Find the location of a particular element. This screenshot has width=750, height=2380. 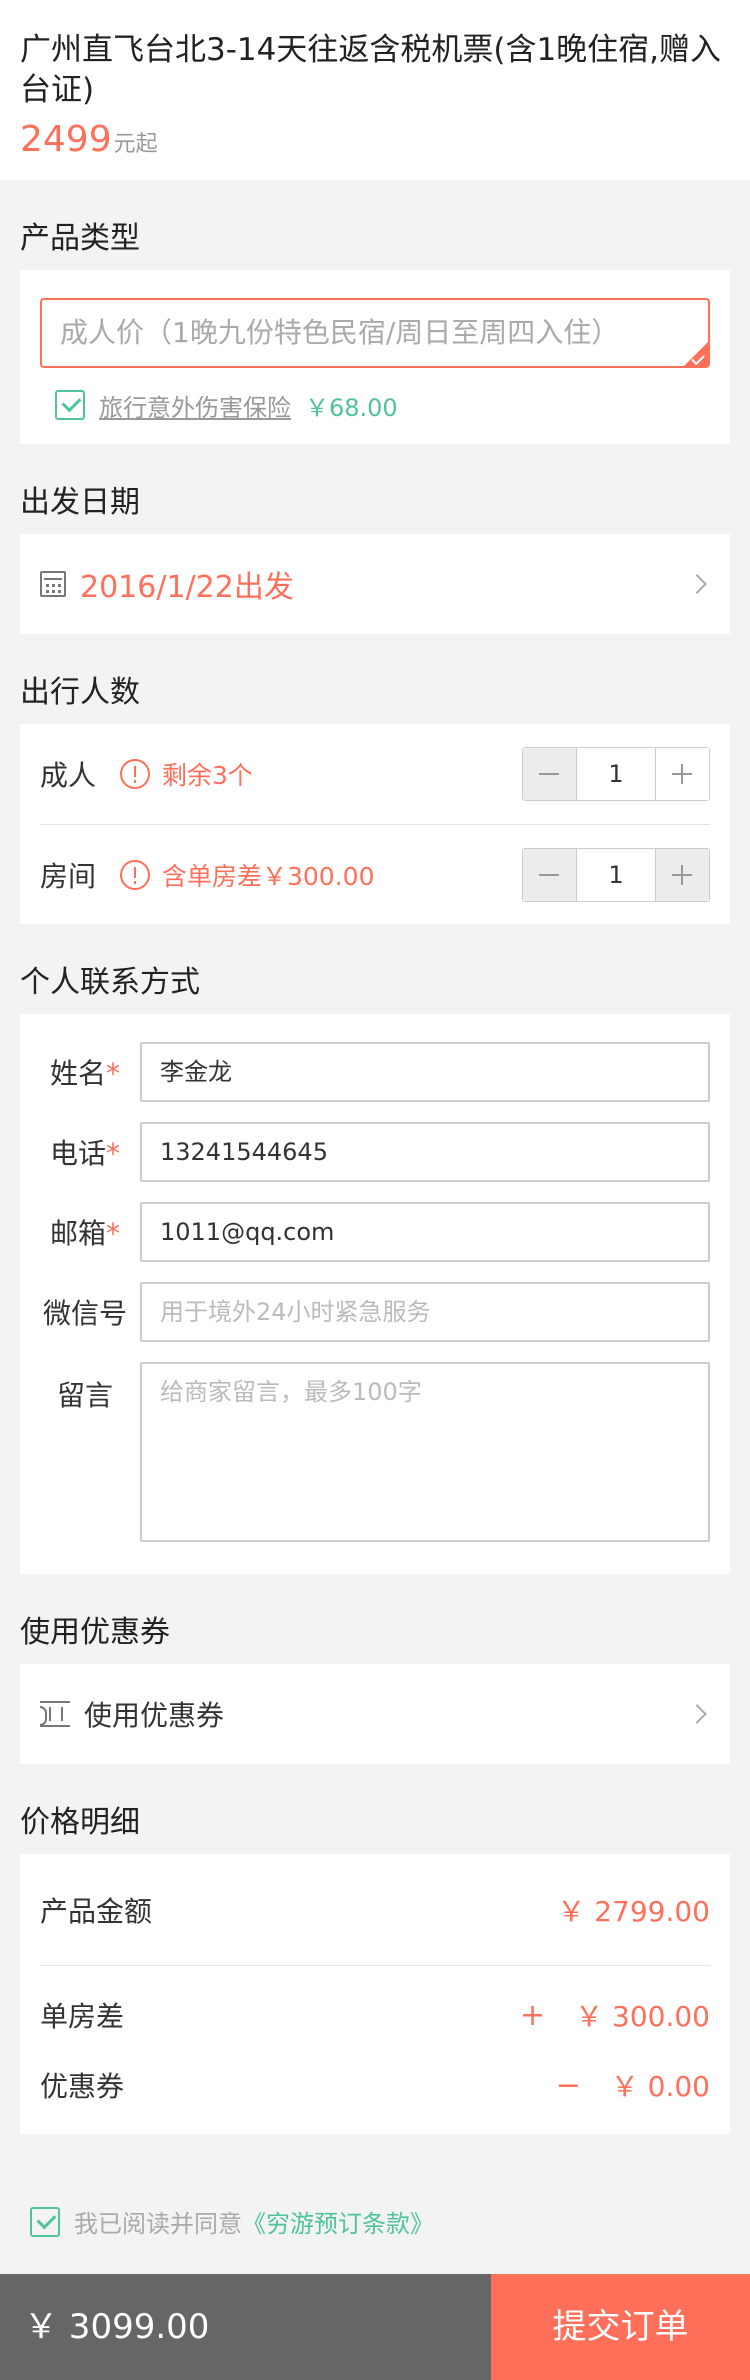

phone-label: 电话* is located at coordinates (85, 1152).